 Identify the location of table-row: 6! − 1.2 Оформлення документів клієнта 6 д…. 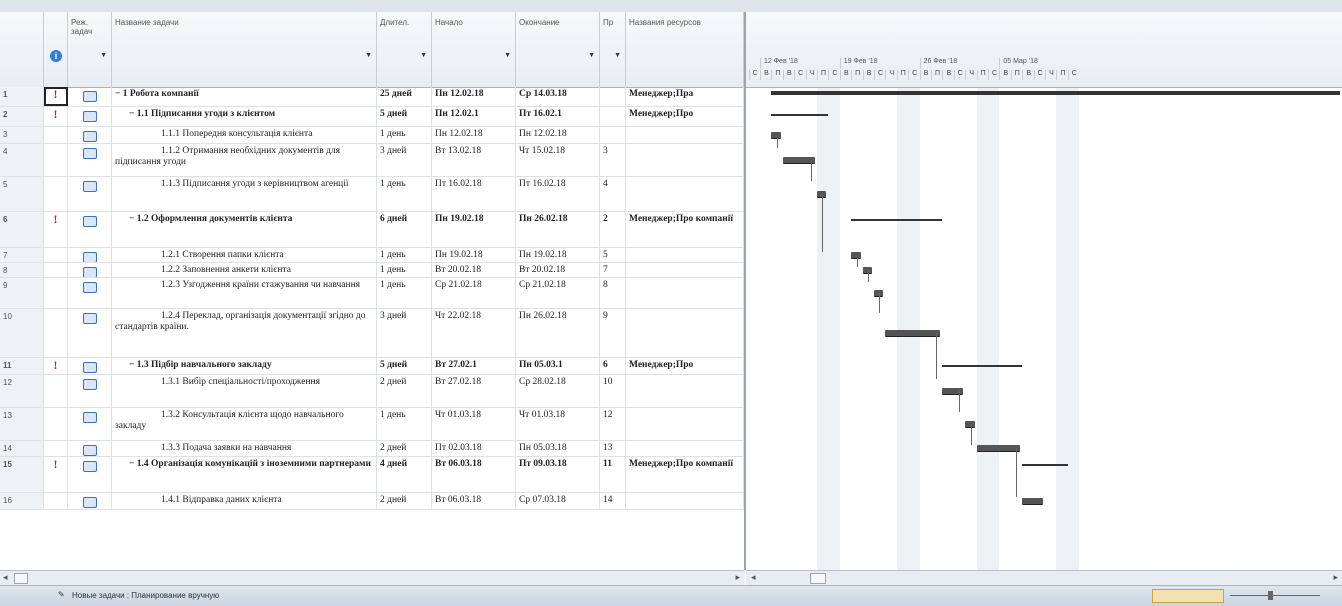
(372, 230).